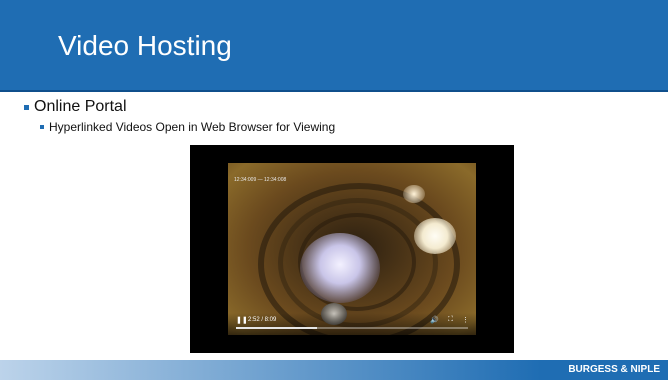  What do you see at coordinates (352, 328) in the screenshot?
I see `progress-bar` at bounding box center [352, 328].